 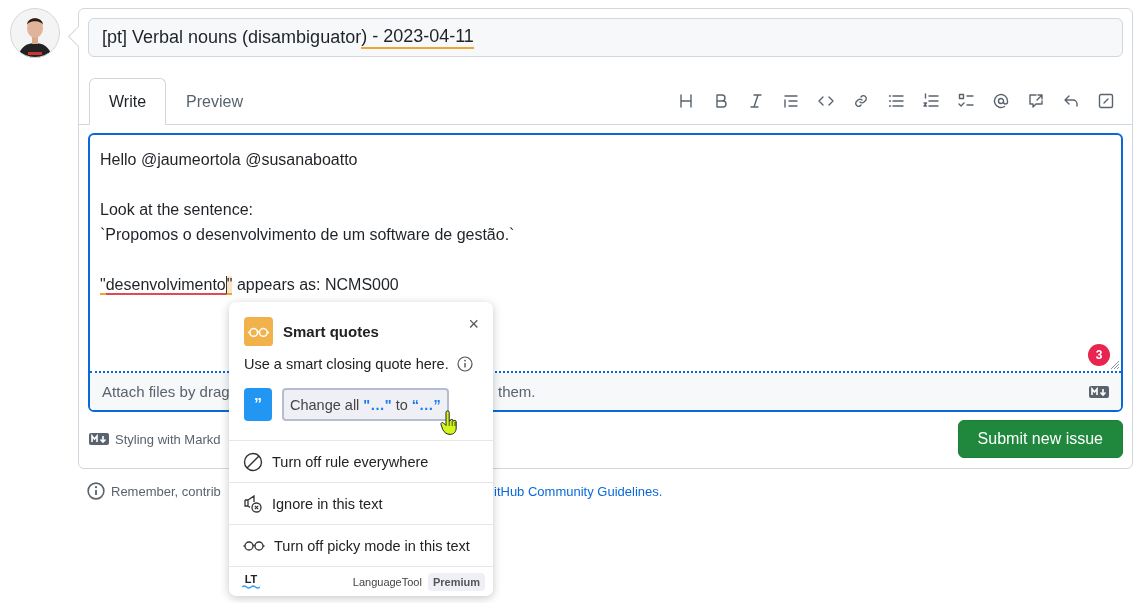 What do you see at coordinates (251, 581) in the screenshot?
I see `languagetool-logo: LT` at bounding box center [251, 581].